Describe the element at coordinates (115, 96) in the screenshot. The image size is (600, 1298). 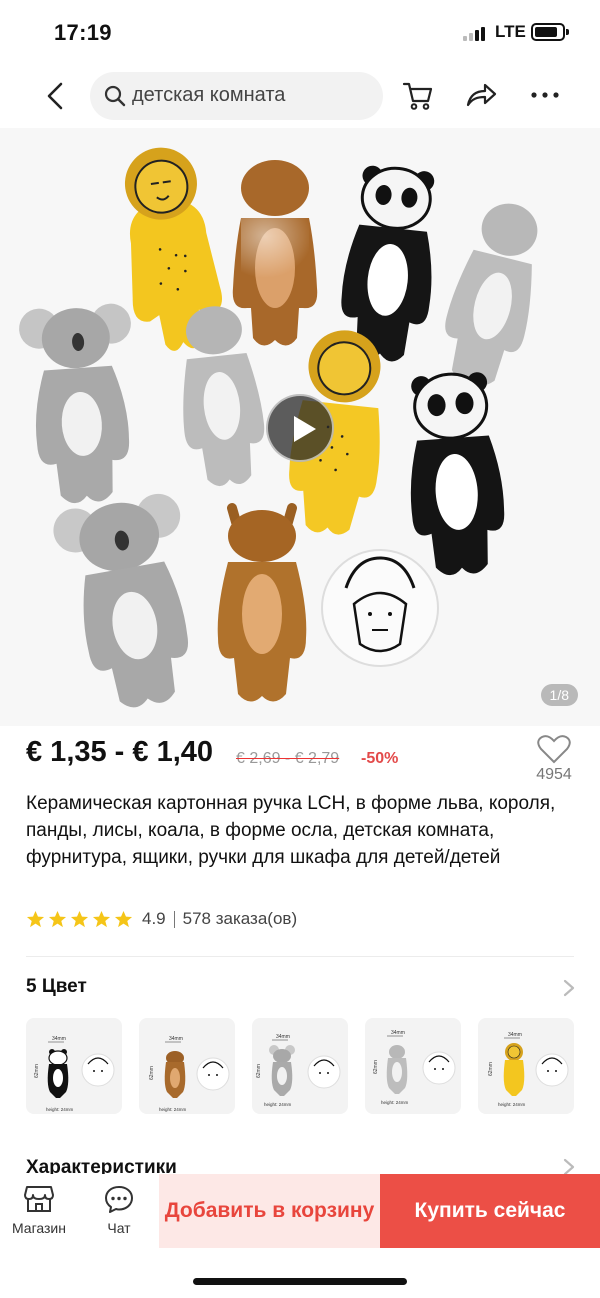
I see `search-icon` at that location.